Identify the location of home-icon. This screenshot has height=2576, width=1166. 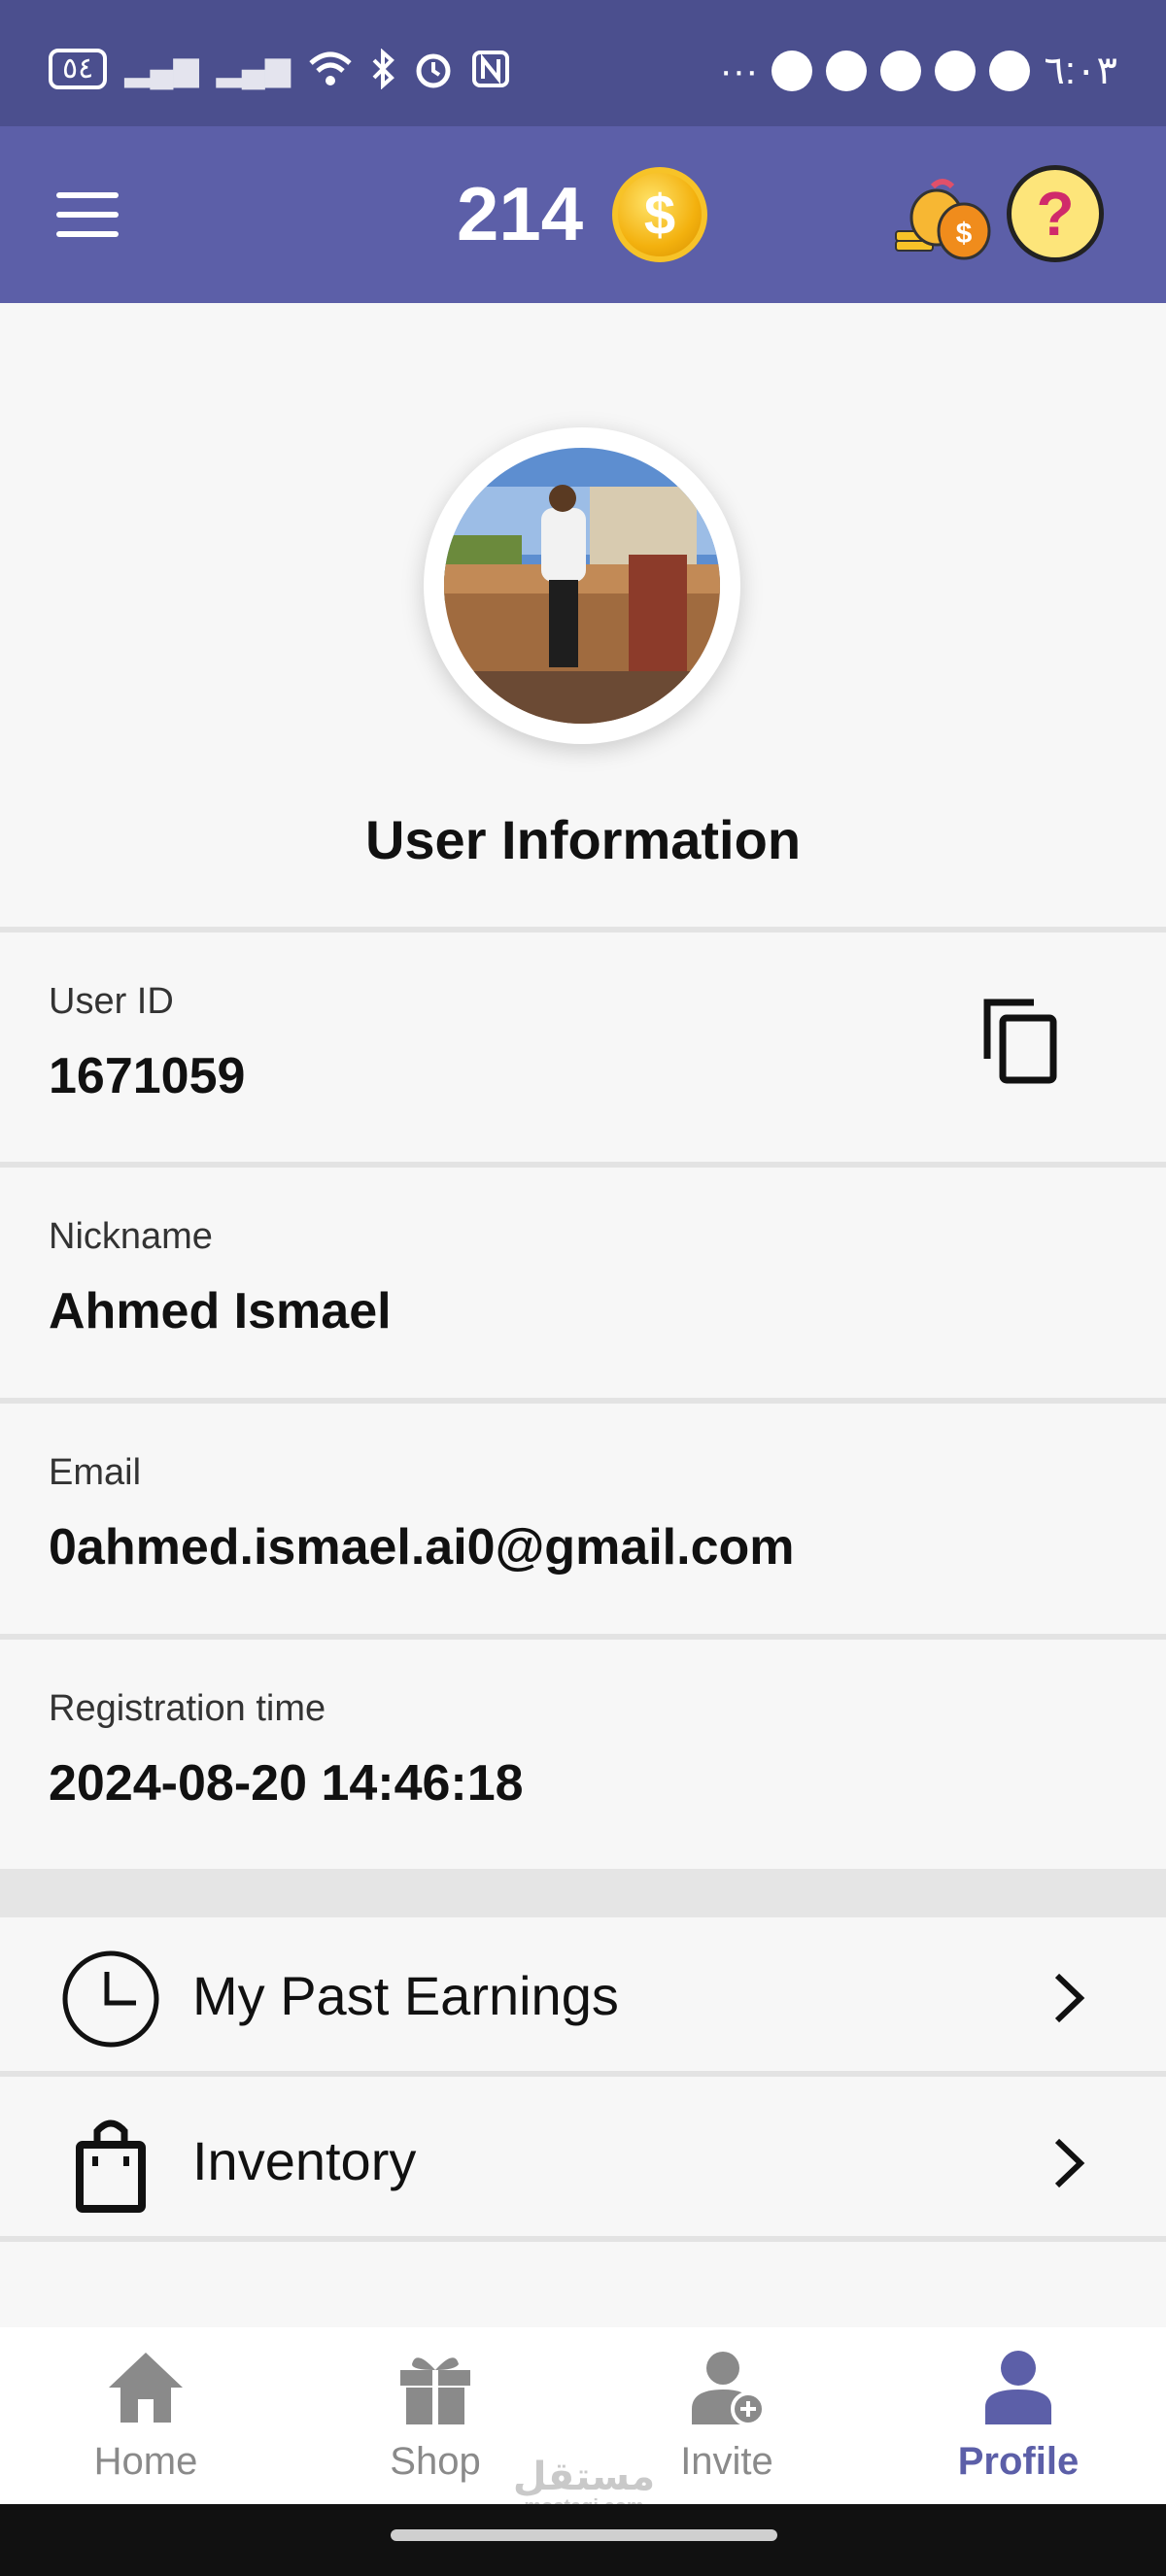
(146, 2388).